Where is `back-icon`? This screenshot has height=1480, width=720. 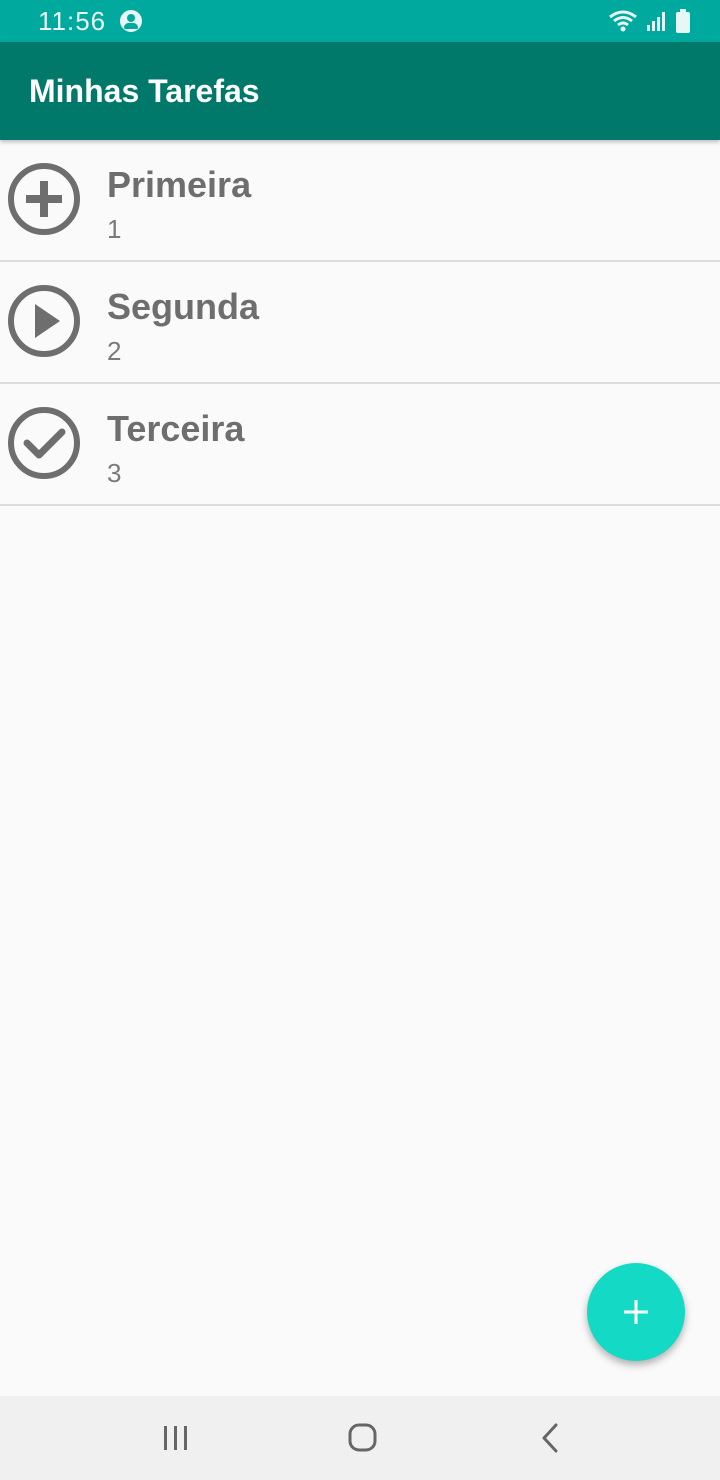 back-icon is located at coordinates (550, 1438).